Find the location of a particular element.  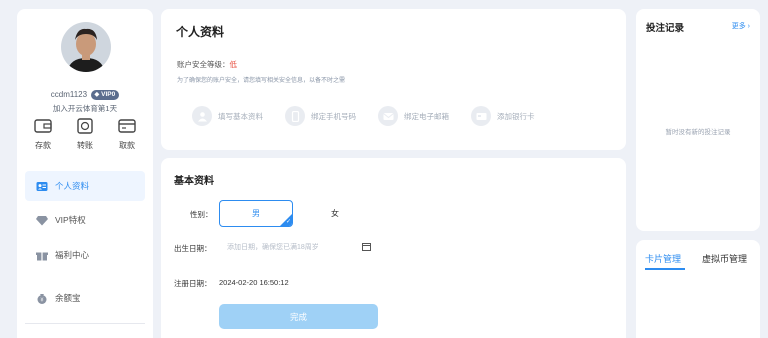

gender-female-label: 女 is located at coordinates (335, 213).